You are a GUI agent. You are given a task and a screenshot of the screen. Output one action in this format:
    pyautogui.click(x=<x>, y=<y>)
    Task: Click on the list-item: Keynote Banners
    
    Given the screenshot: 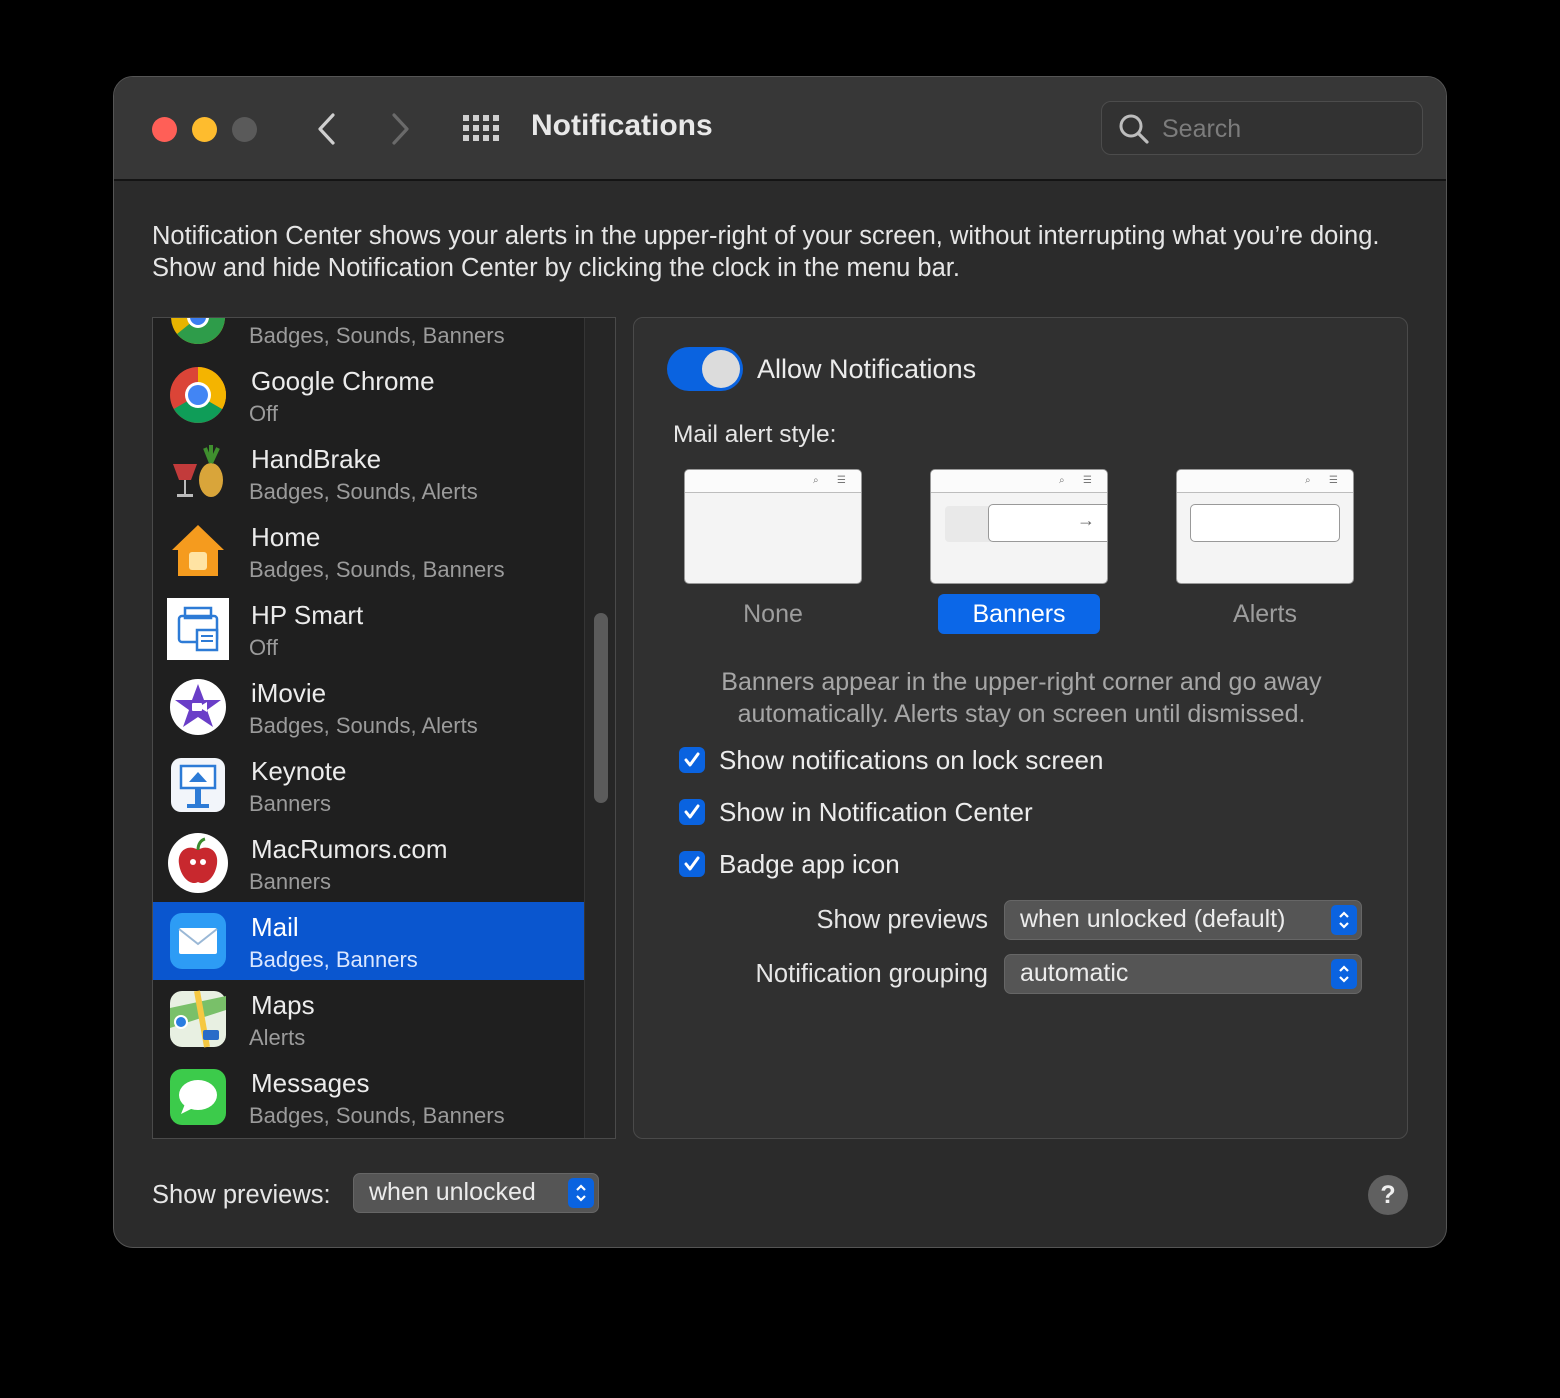 What is the action you would take?
    pyautogui.click(x=369, y=785)
    